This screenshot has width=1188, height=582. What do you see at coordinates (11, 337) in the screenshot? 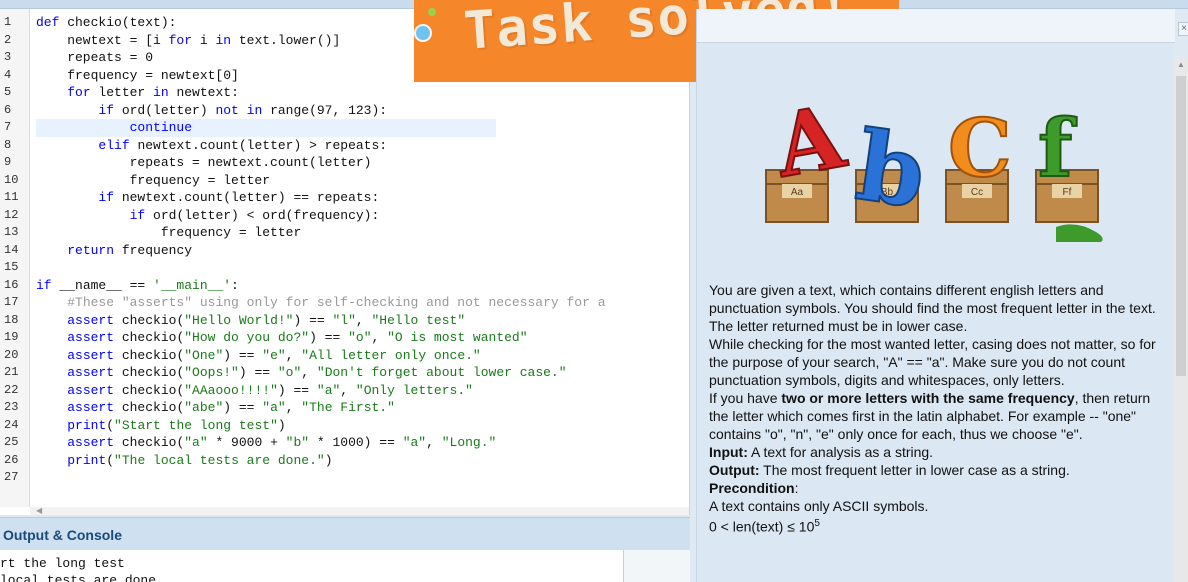
I see `line-number: 19` at bounding box center [11, 337].